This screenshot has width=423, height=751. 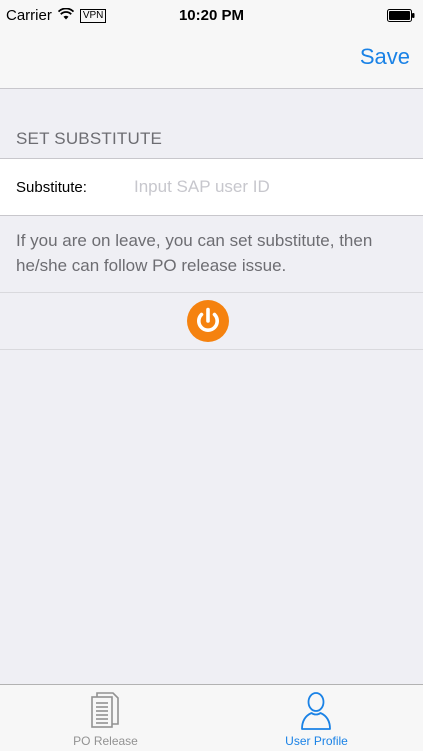 I want to click on power-button, so click(x=208, y=321).